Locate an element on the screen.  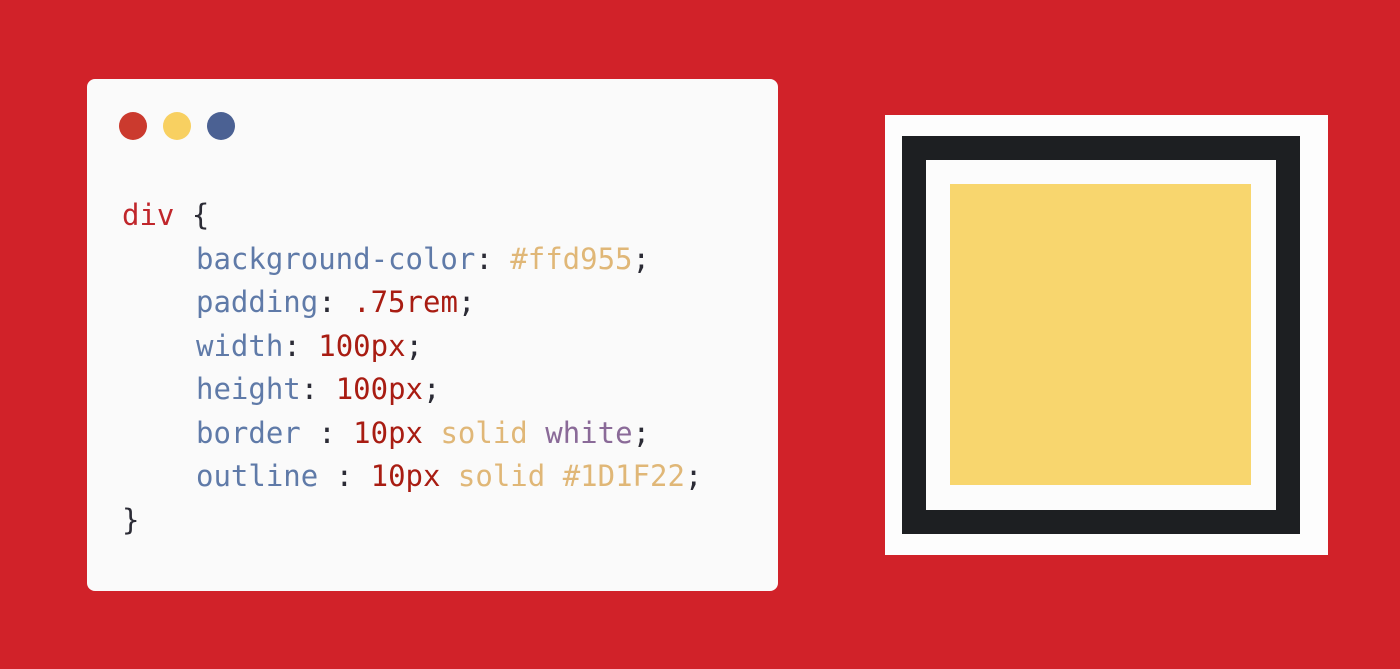
css-property: height is located at coordinates (248, 389).